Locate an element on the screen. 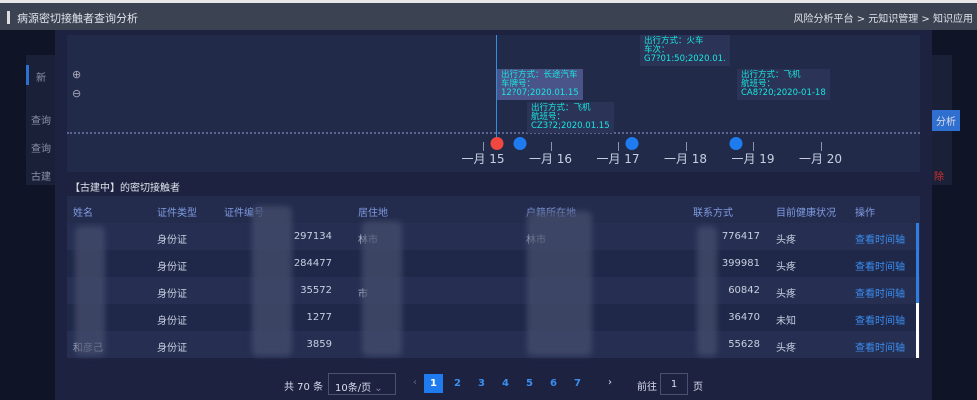 This screenshot has width=977, height=400. col-contact: 联系方式 is located at coordinates (713, 213).